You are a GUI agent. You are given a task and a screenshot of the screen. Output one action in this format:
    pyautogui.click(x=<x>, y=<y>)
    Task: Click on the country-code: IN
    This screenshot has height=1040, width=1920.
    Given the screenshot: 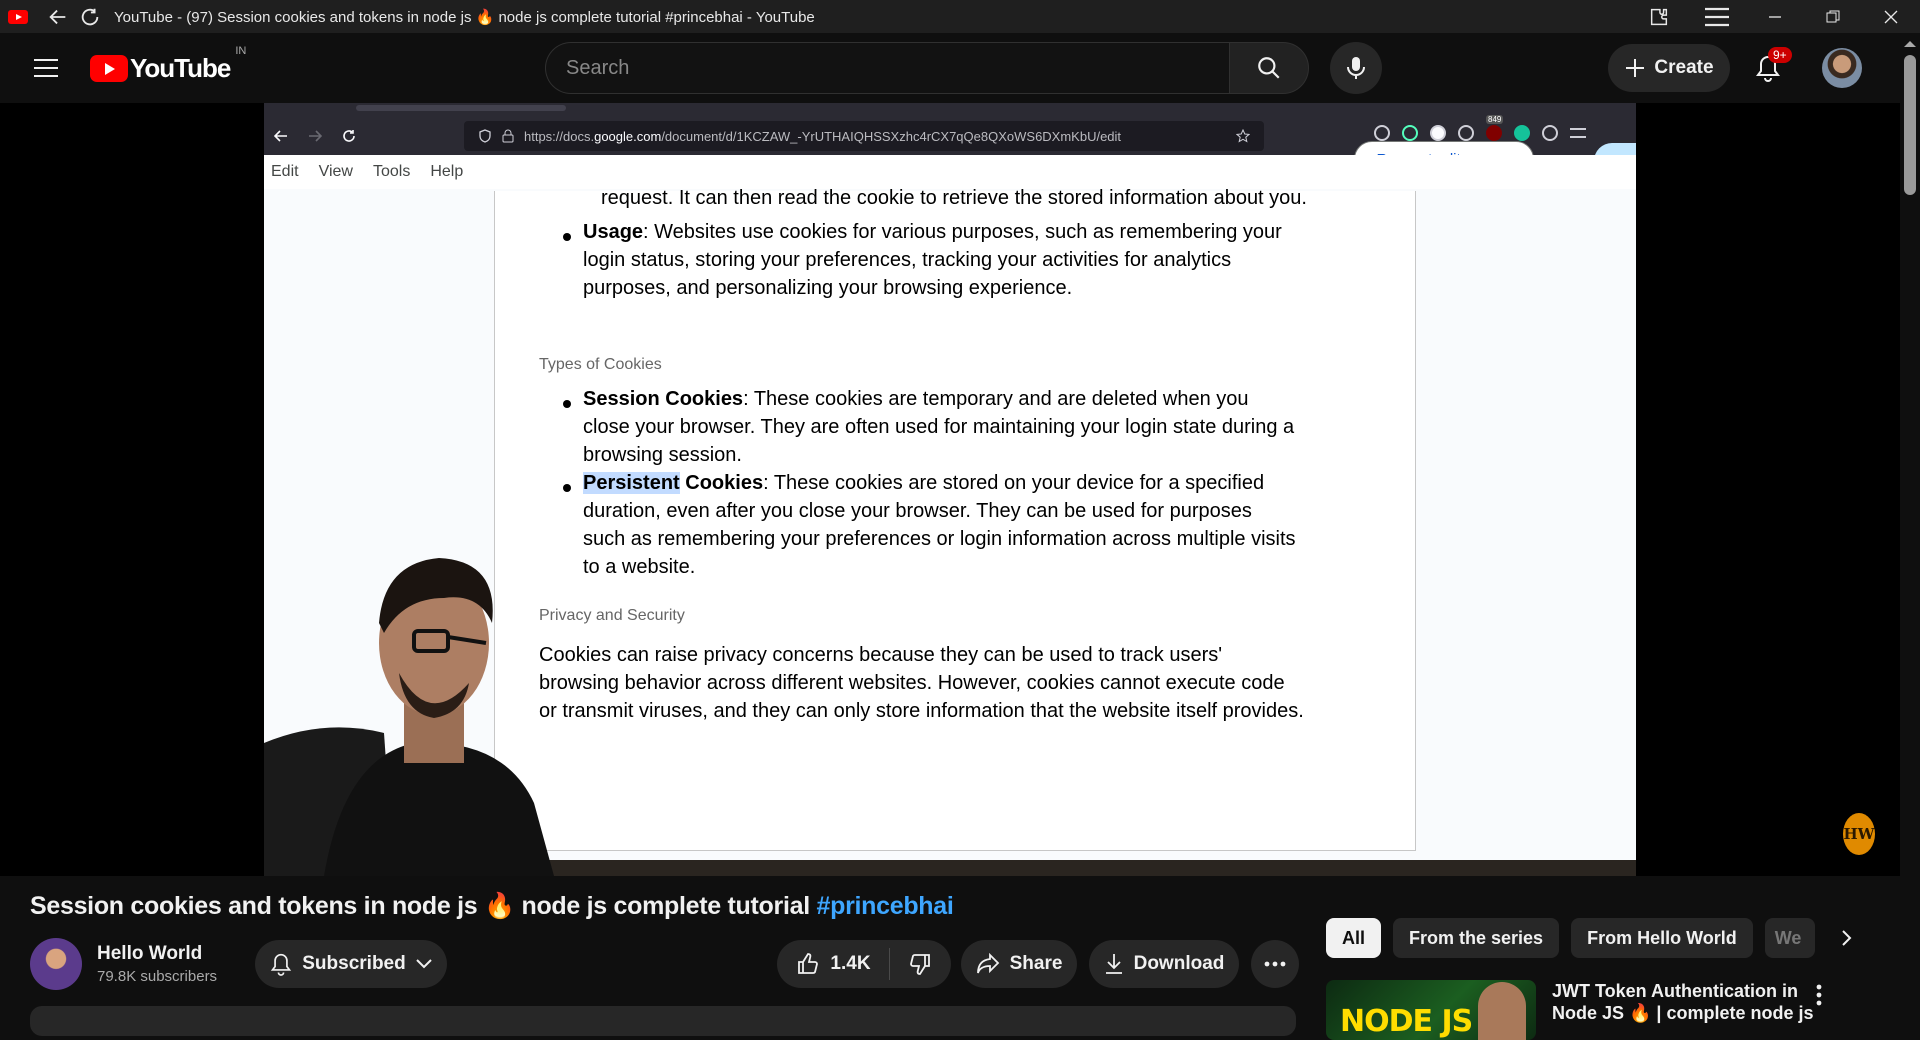 What is the action you would take?
    pyautogui.click(x=241, y=50)
    